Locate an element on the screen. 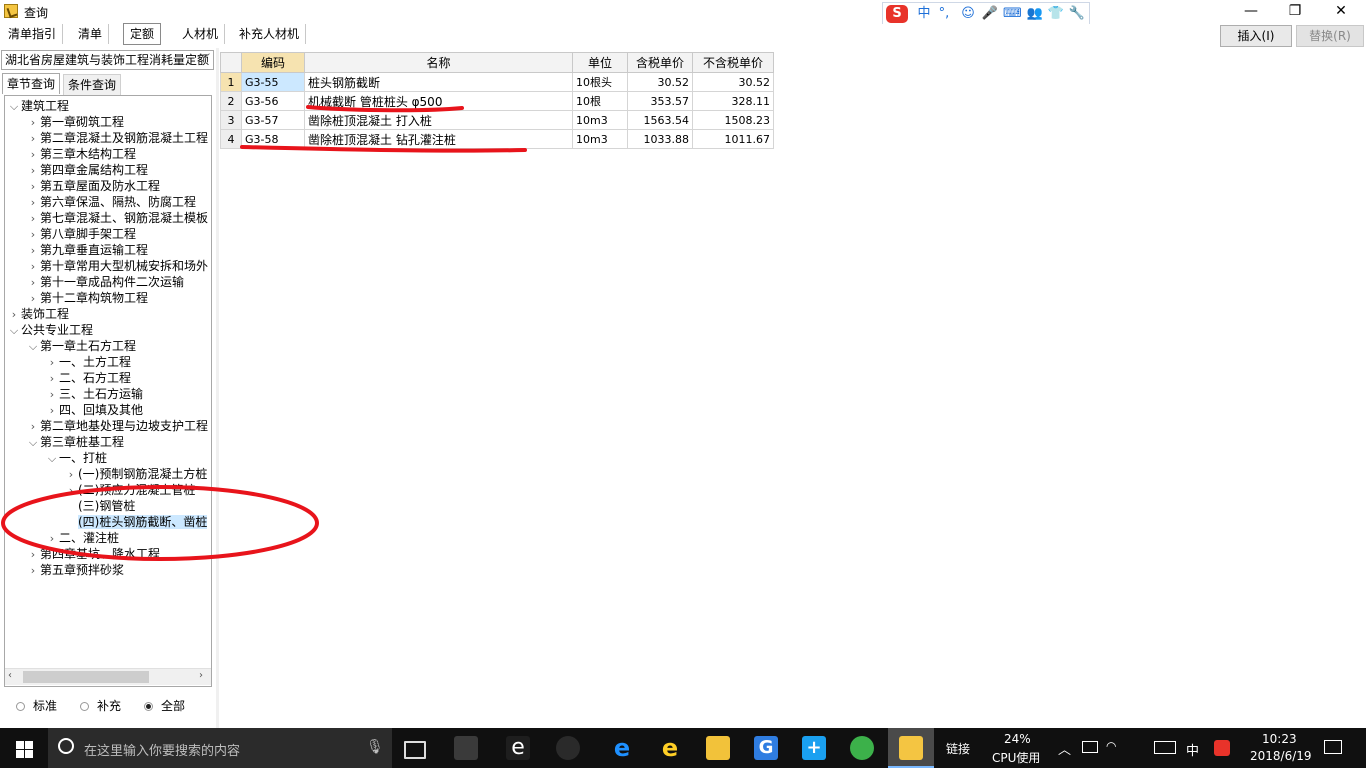  unit-cell: 10根 is located at coordinates (600, 101).